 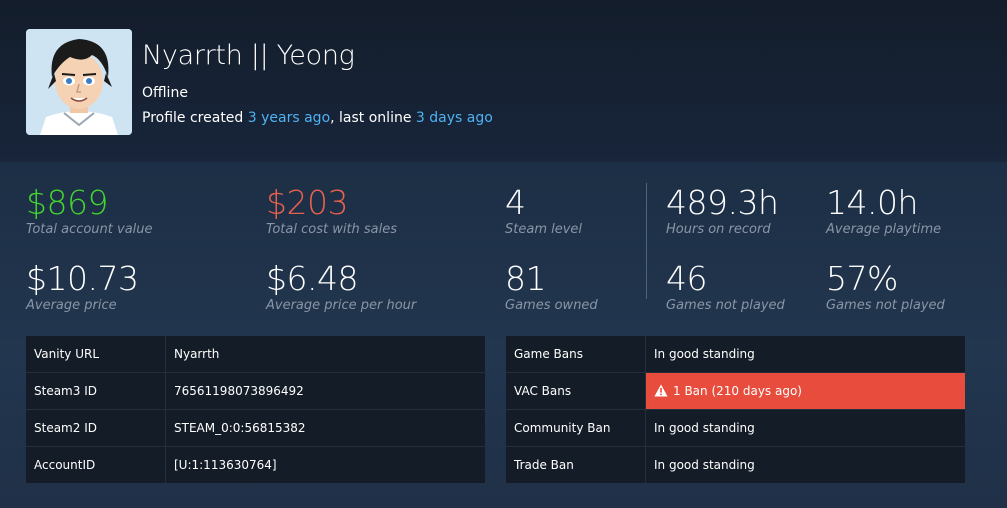 I want to click on table-row: Trade Ban In good standing, so click(x=735, y=464).